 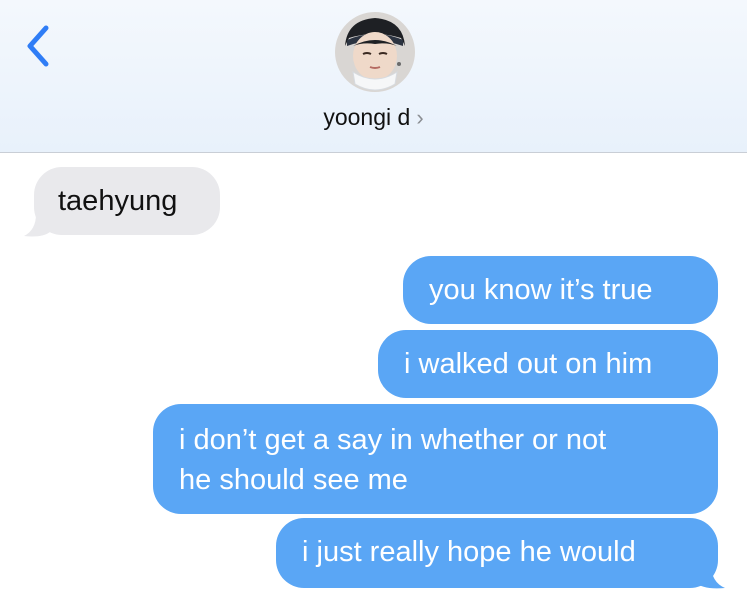 What do you see at coordinates (420, 117) in the screenshot?
I see `chevron-right-icon: ›` at bounding box center [420, 117].